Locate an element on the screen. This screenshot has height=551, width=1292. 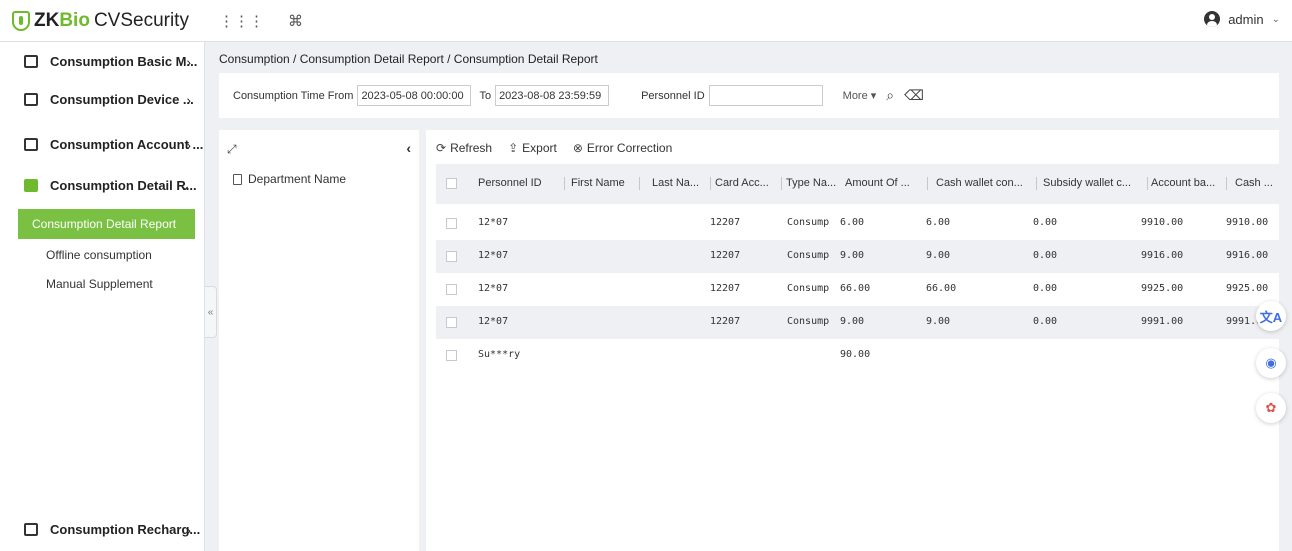
cell-cash-wallet: 66.00 is located at coordinates (941, 288).